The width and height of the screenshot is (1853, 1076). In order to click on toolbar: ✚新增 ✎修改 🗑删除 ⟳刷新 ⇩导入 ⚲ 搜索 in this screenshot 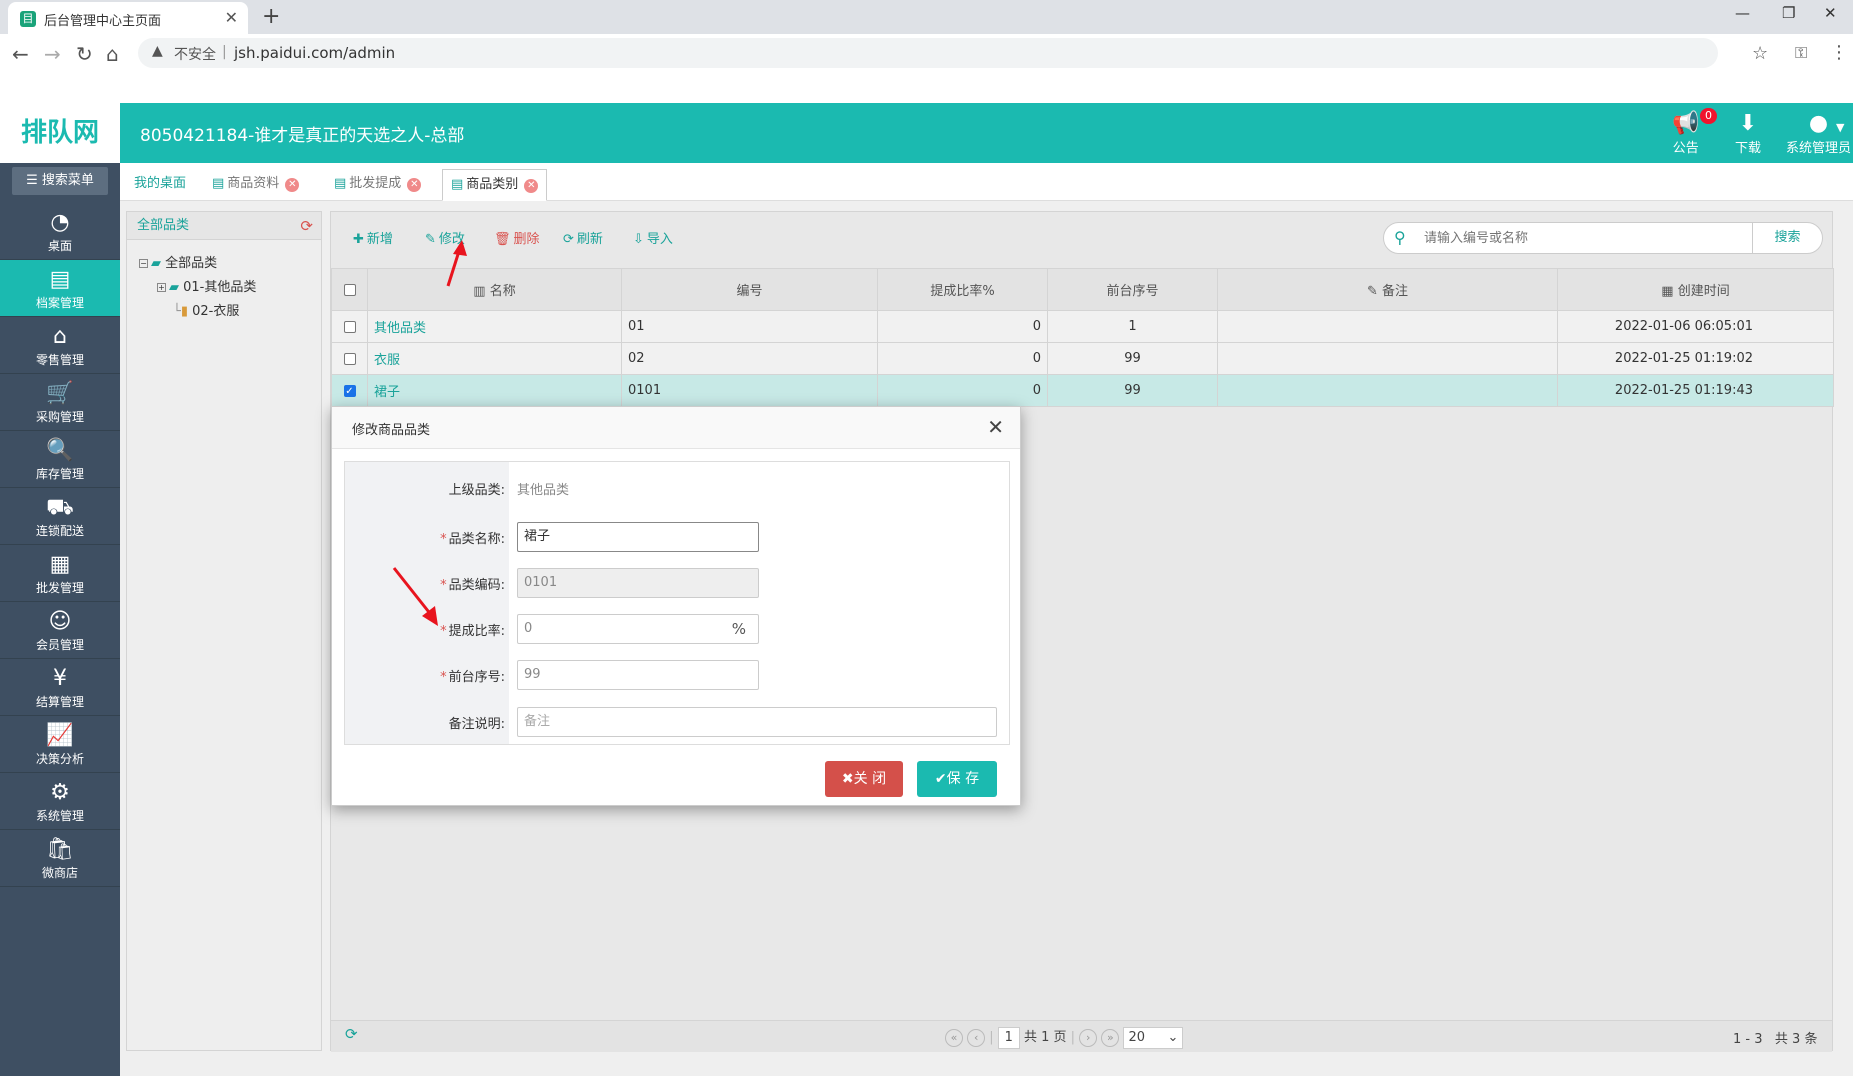, I will do `click(1081, 240)`.